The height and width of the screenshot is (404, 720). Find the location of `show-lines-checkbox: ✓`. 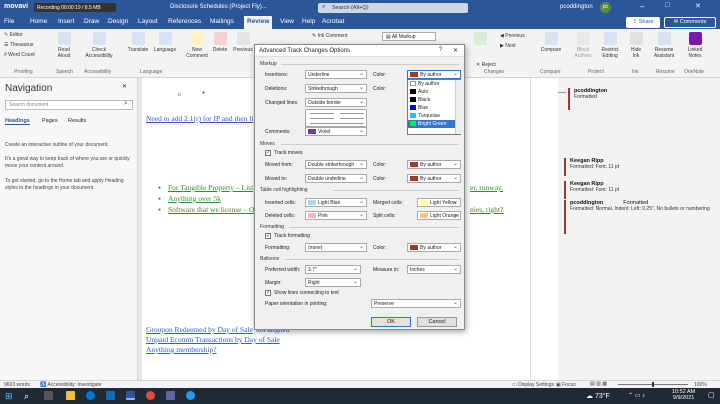

show-lines-checkbox: ✓ is located at coordinates (268, 293).